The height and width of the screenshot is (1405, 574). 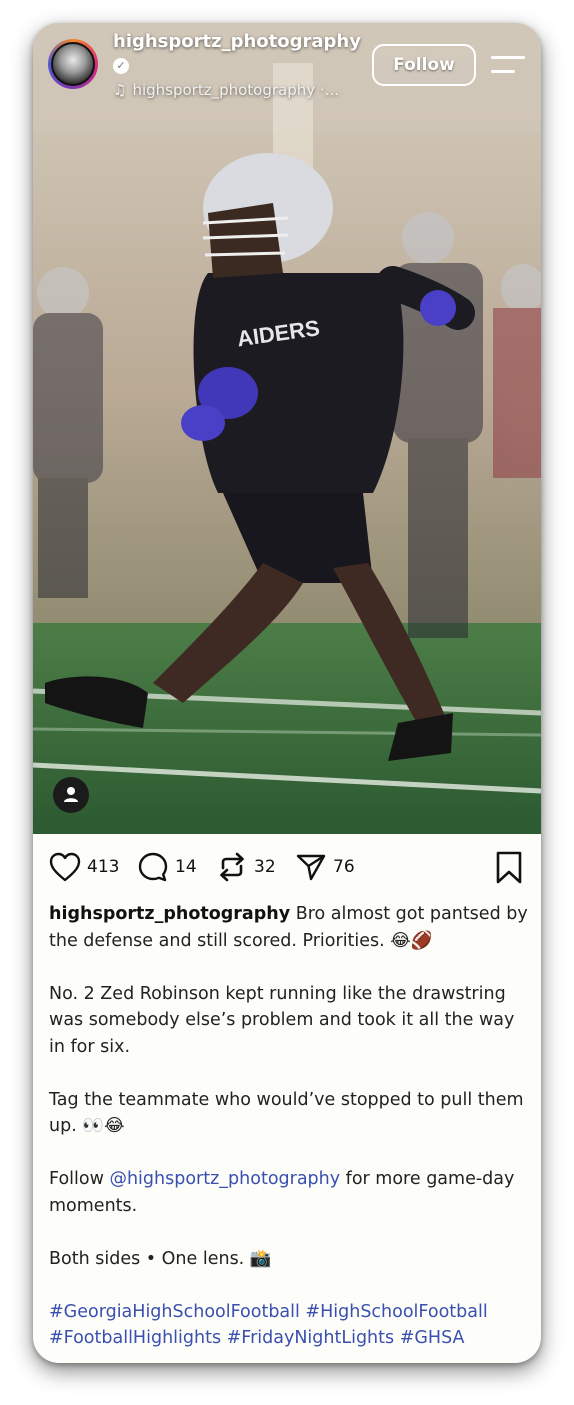 I want to click on story-ring, so click(x=73, y=64).